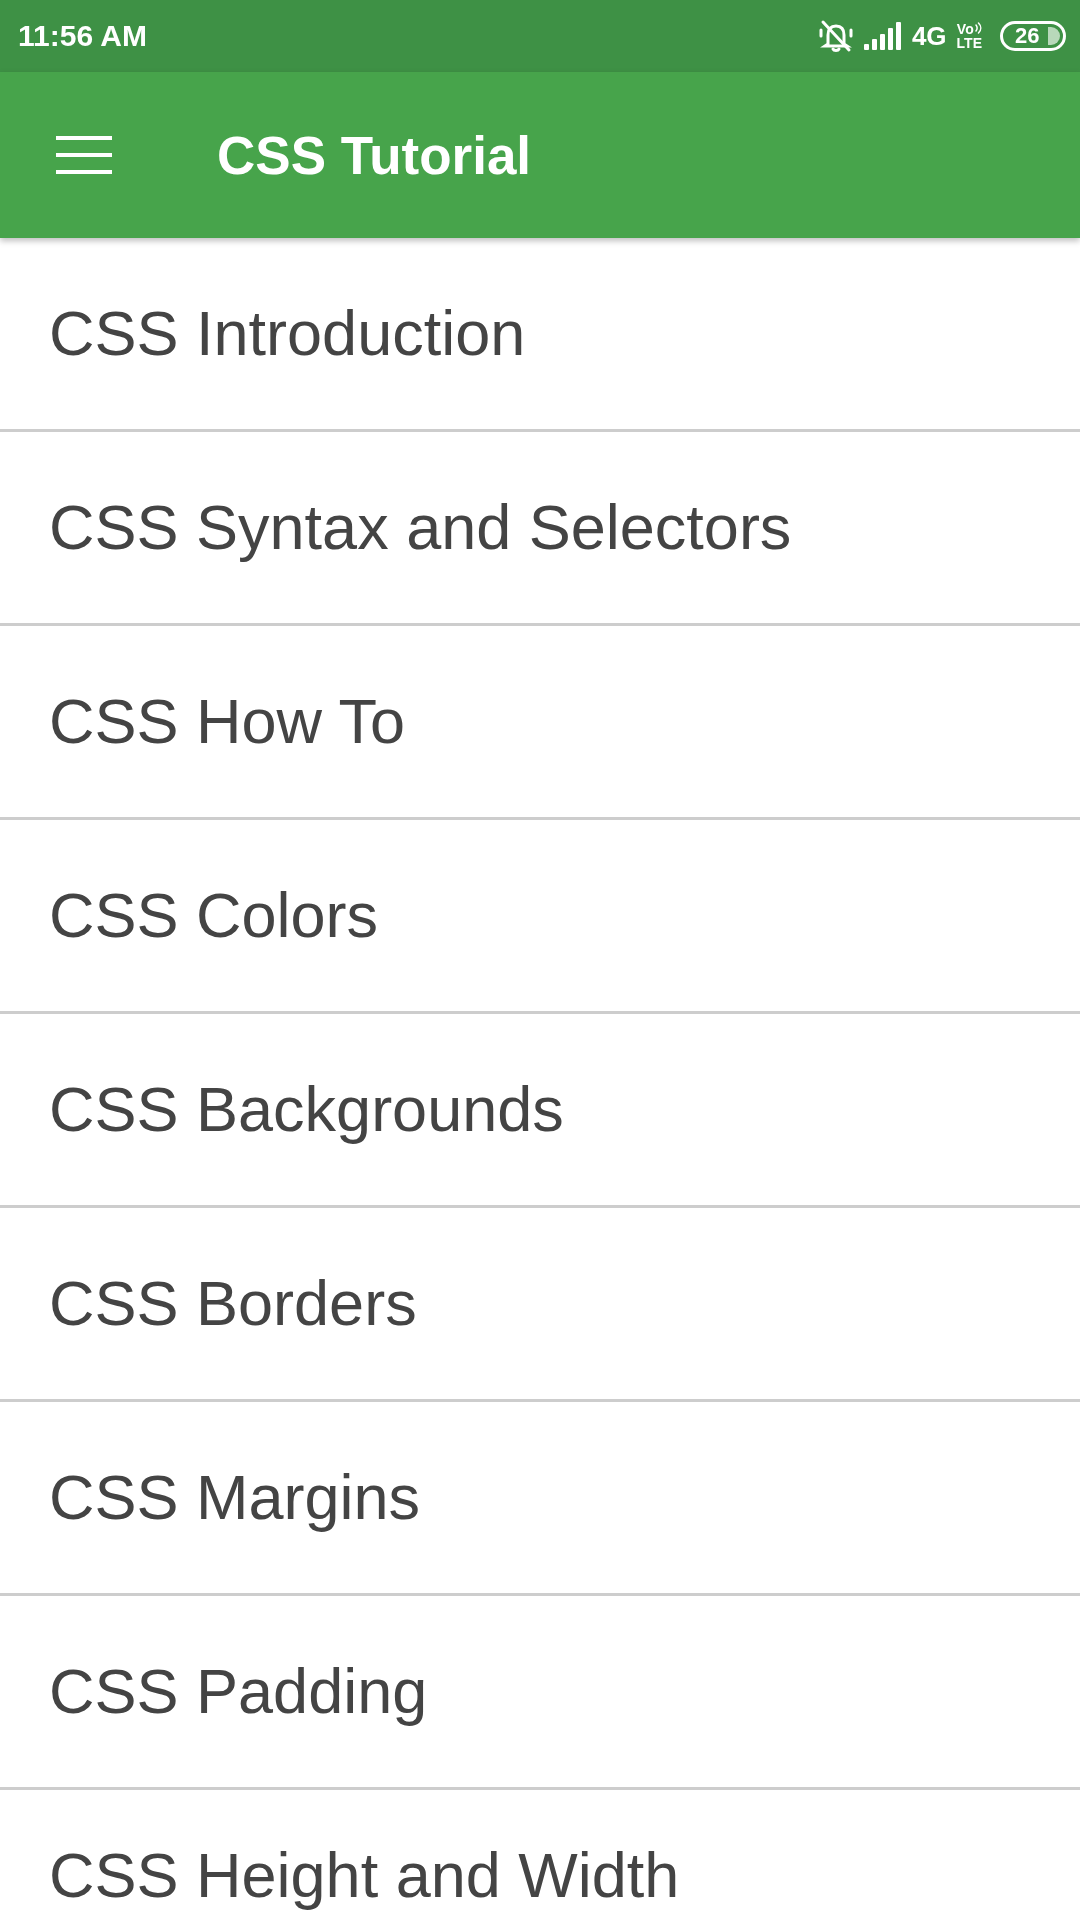 The width and height of the screenshot is (1080, 1920). What do you see at coordinates (835, 36) in the screenshot?
I see `muted-bell-icon` at bounding box center [835, 36].